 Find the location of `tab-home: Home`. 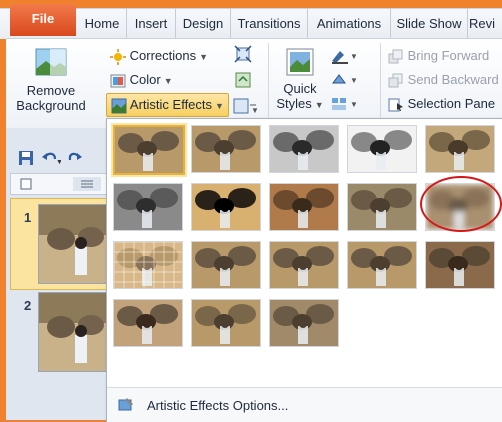

tab-home: Home is located at coordinates (102, 24).